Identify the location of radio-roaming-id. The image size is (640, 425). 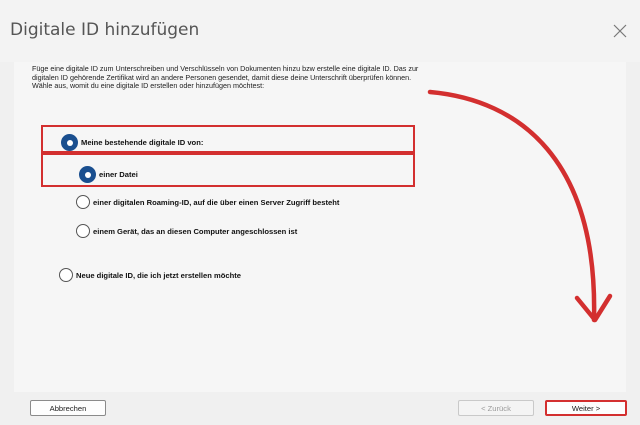
(83, 202).